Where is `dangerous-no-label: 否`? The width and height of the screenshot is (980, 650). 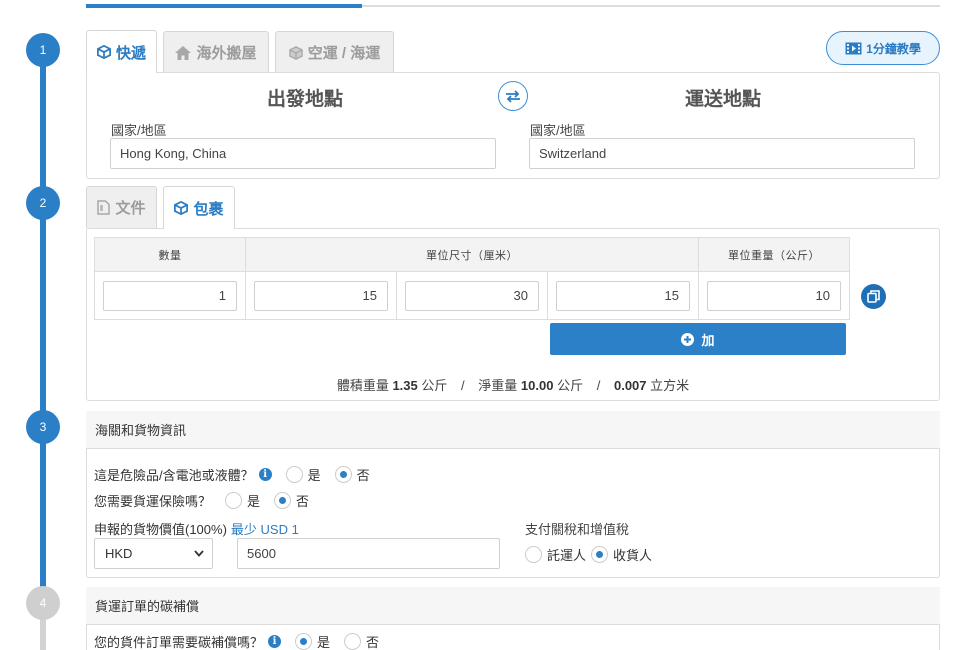 dangerous-no-label: 否 is located at coordinates (363, 475).